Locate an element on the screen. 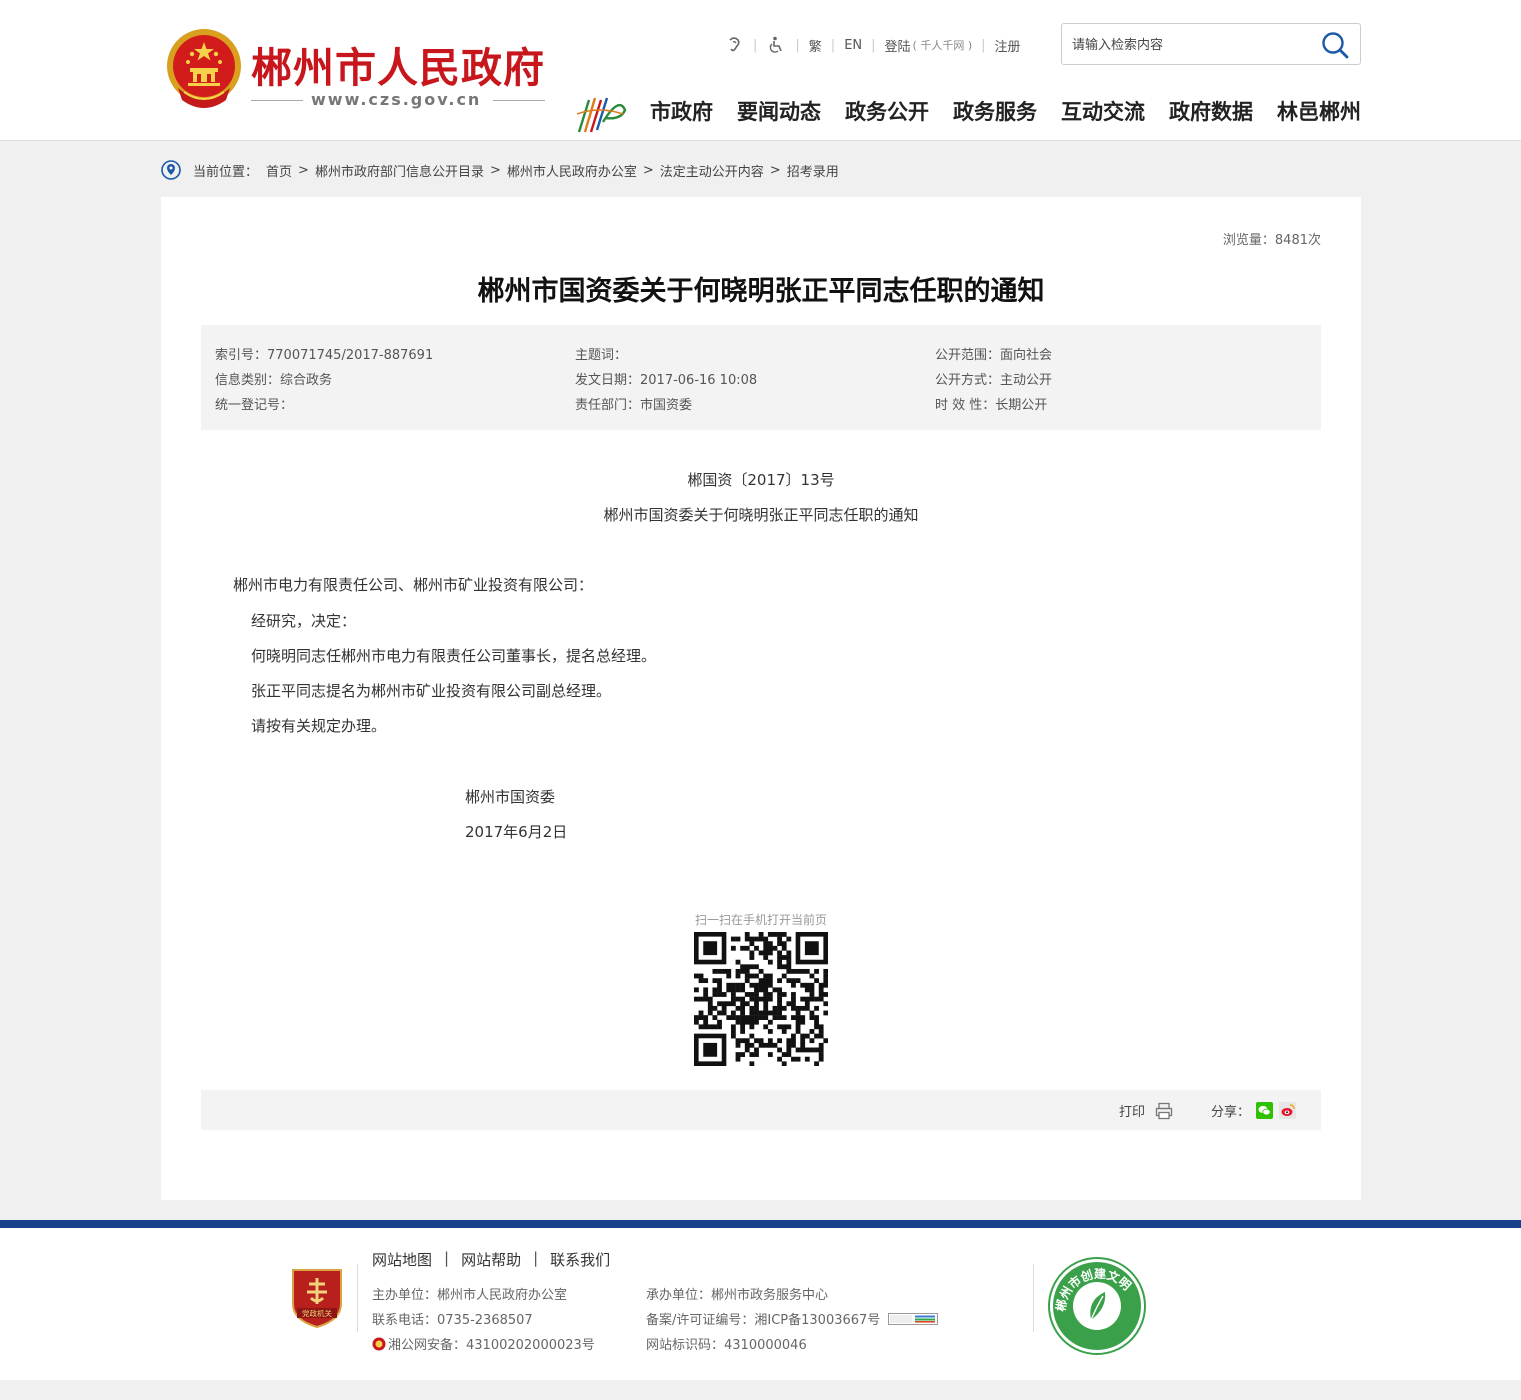 This screenshot has width=1521, height=1400. footer-icp-row: 备案/许可证编号：湘ICP备13003667号 is located at coordinates (792, 1318).